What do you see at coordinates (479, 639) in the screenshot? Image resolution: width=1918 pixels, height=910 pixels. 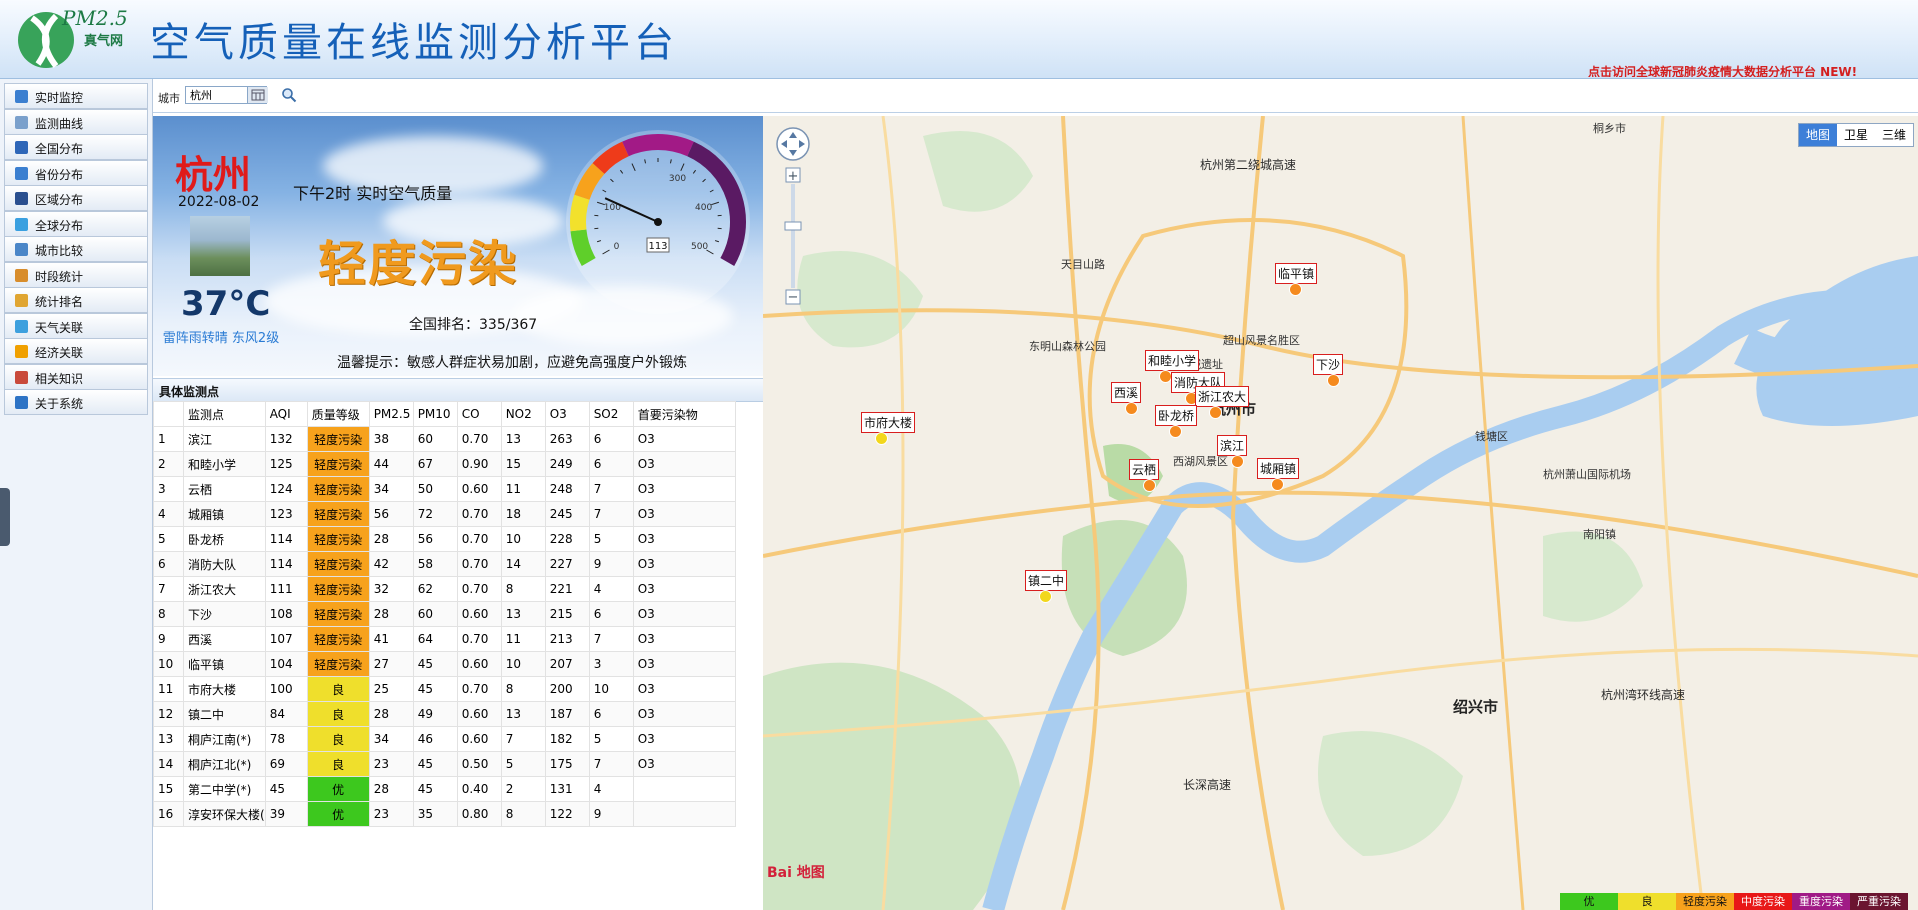 I see `table-cell: 0.70` at bounding box center [479, 639].